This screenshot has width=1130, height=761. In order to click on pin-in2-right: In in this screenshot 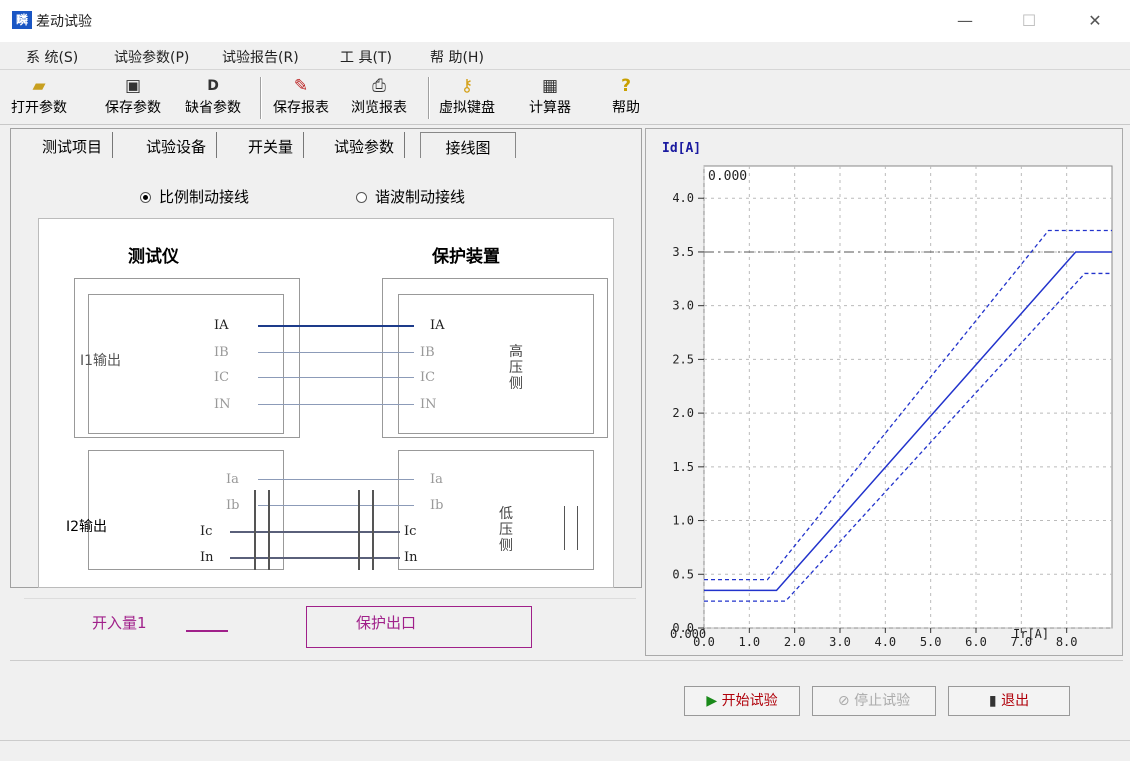, I will do `click(411, 557)`.